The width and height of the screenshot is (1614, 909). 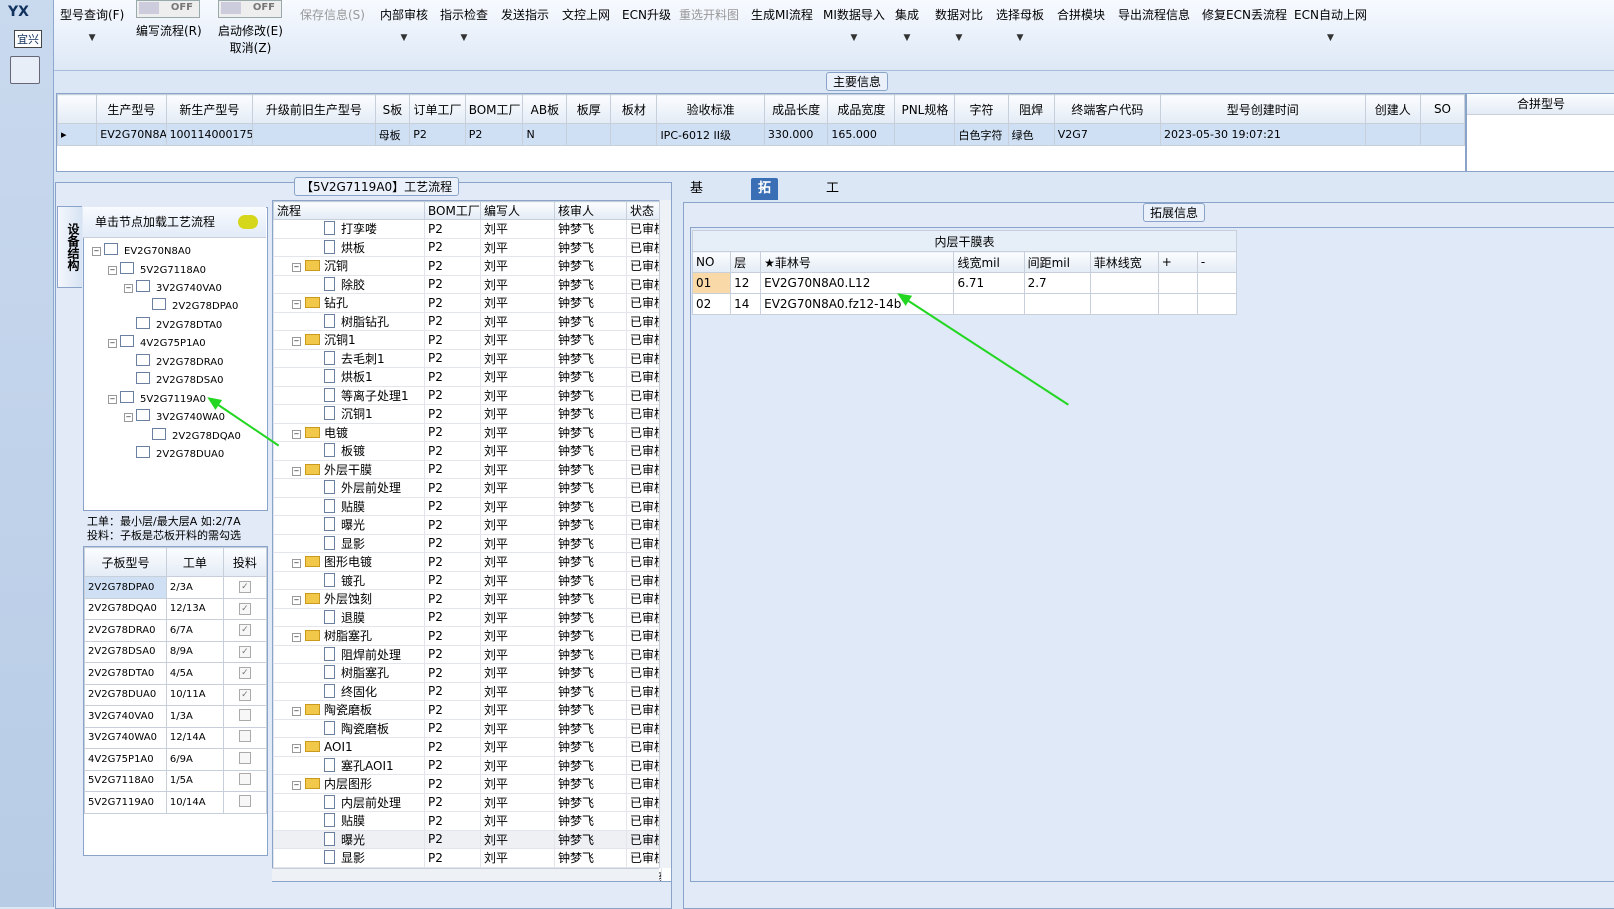 I want to click on table-cell: V2G7, so click(x=1107, y=134).